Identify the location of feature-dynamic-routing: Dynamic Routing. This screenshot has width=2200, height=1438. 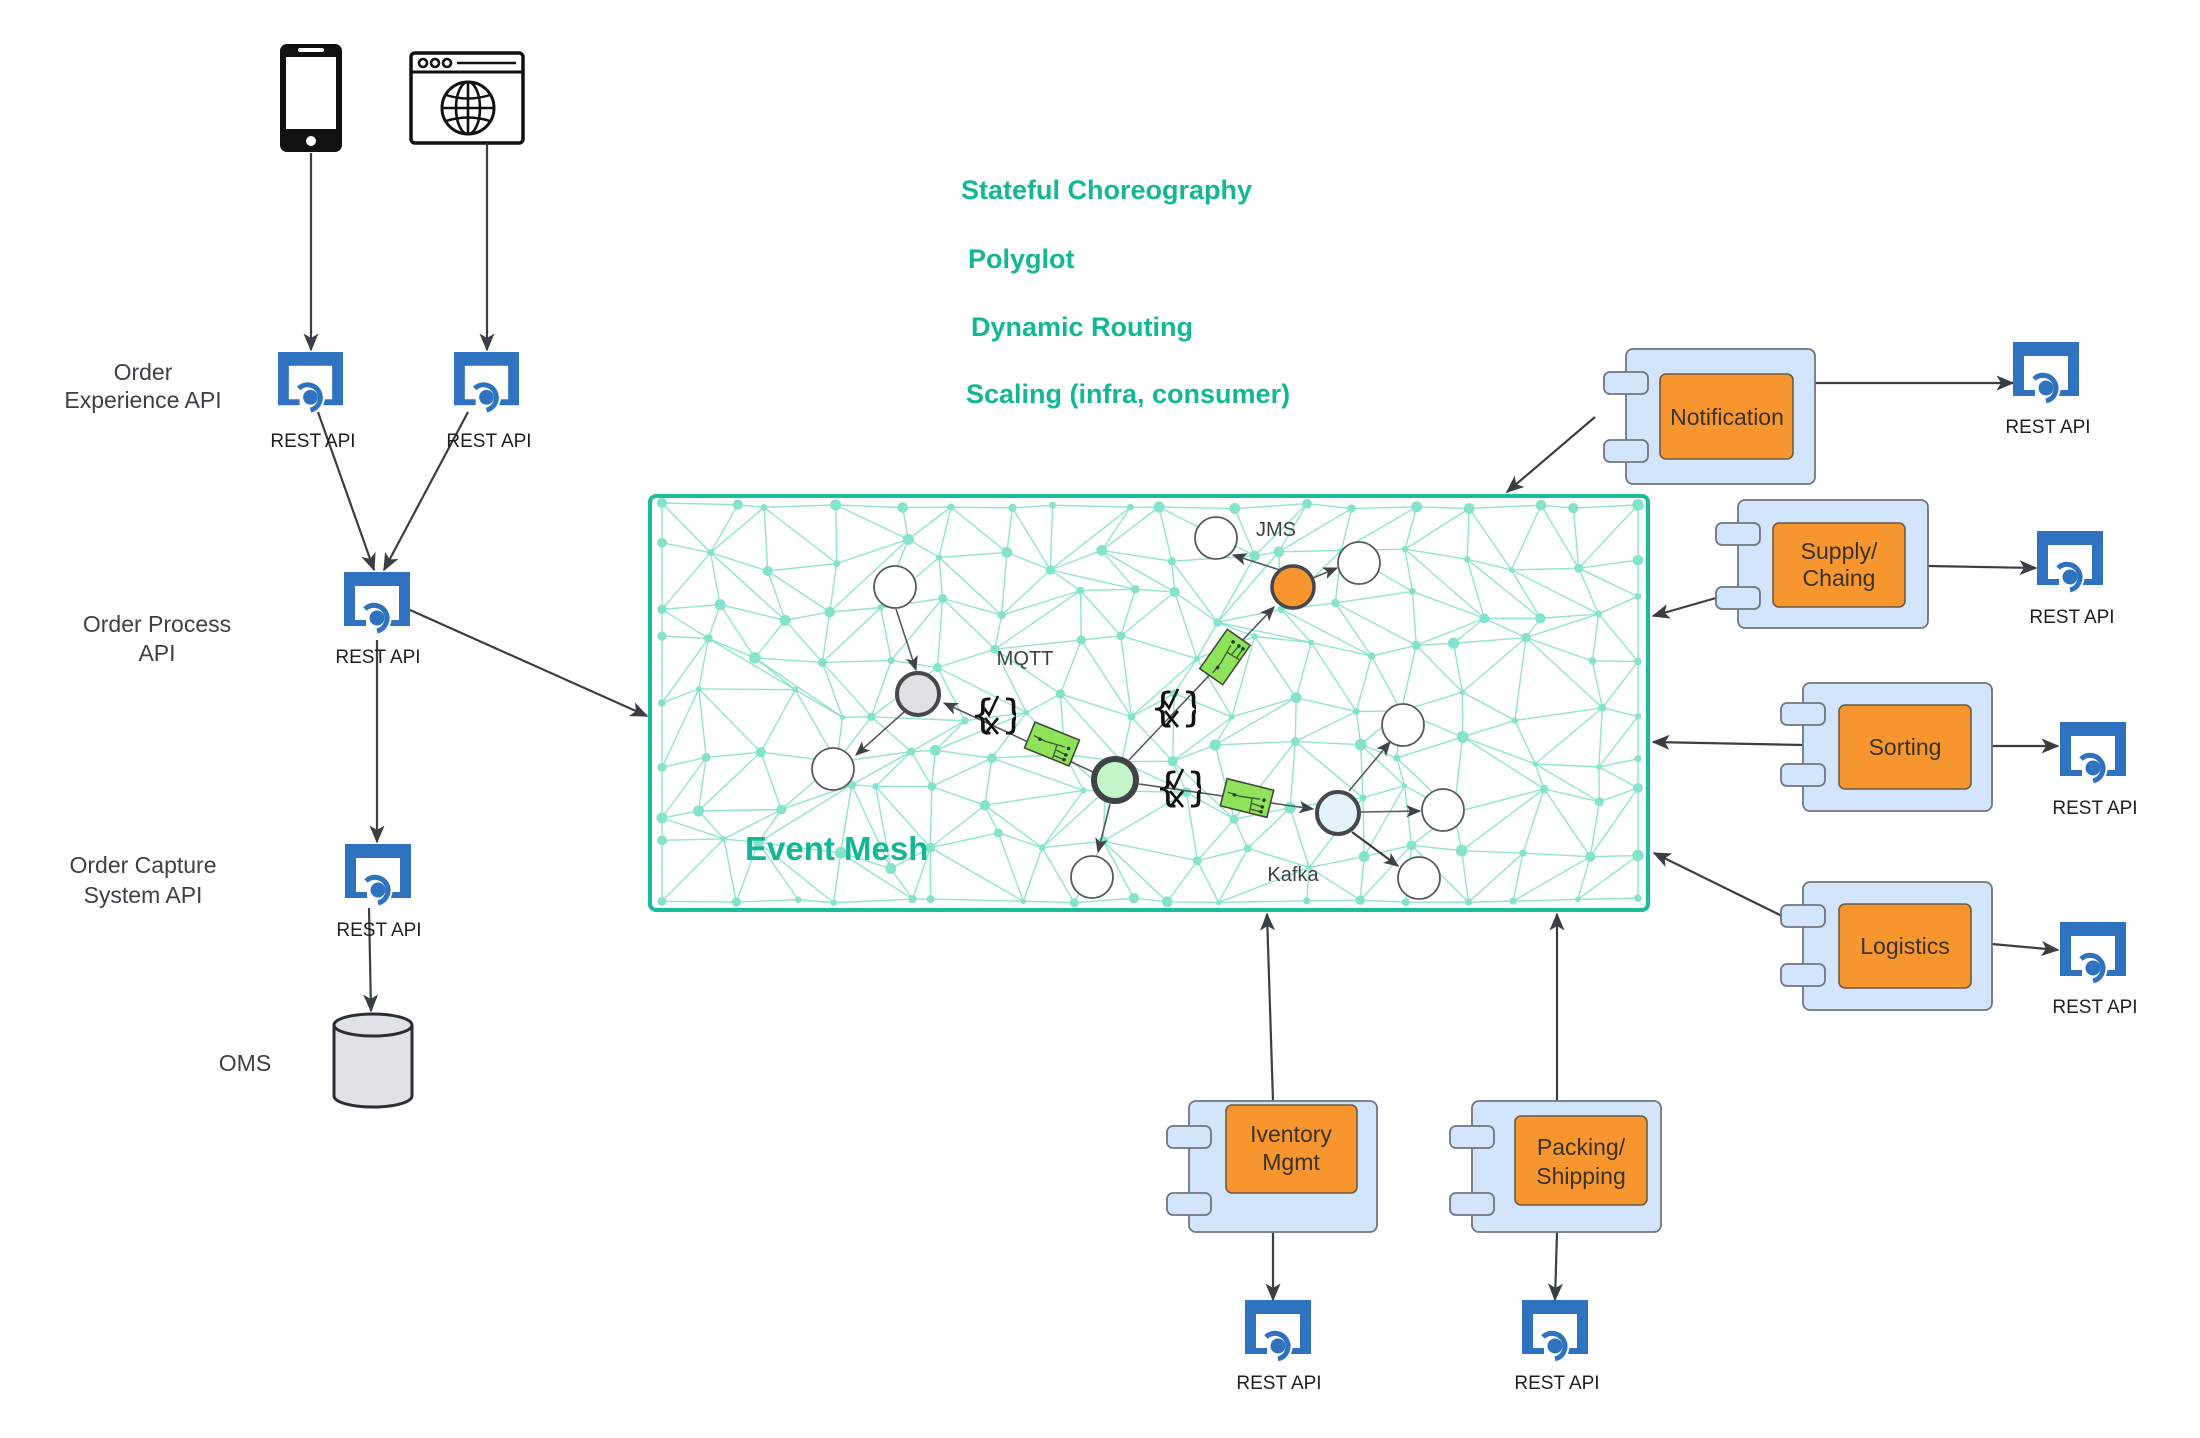
(1082, 327).